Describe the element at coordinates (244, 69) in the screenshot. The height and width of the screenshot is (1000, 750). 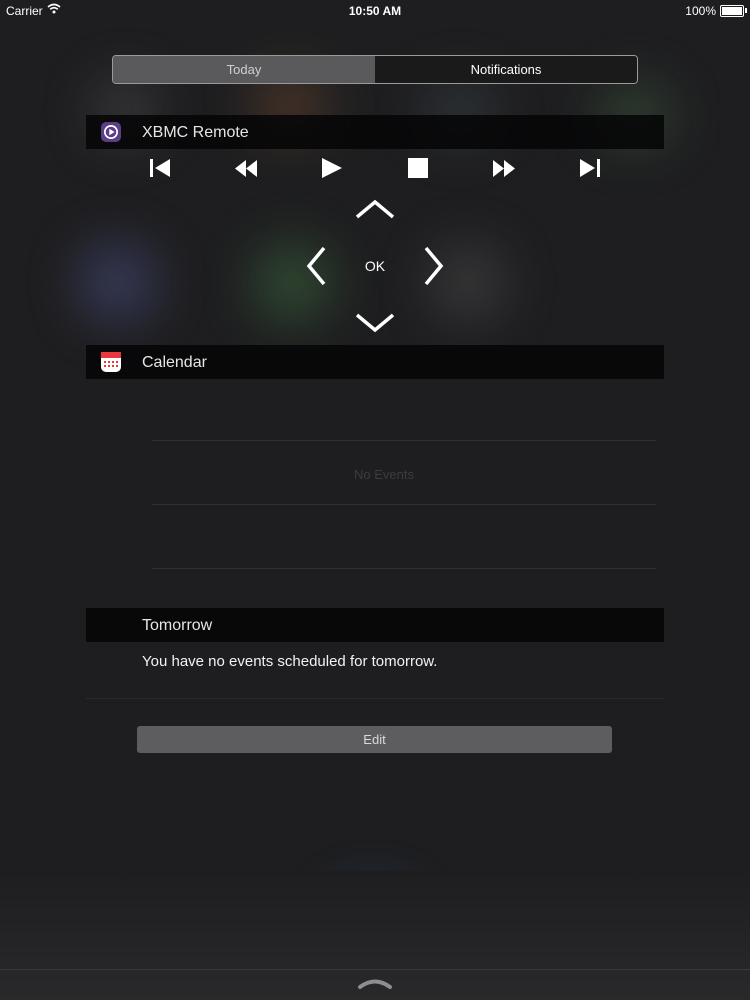
I see `tab-today: Today` at that location.